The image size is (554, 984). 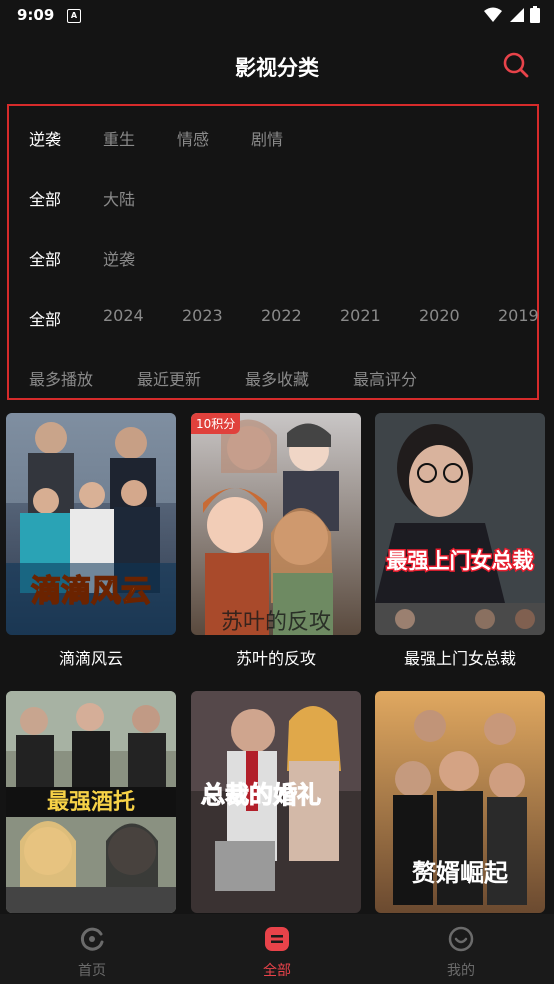 I want to click on filter-row-year: 全部 2024 2023 2022 2021 2020 2019, so click(x=284, y=318).